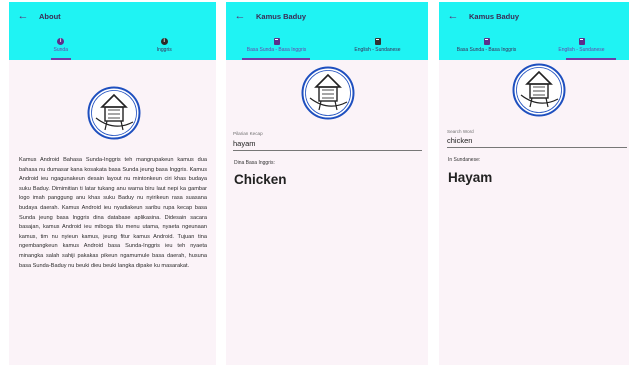 The width and height of the screenshot is (630, 367). What do you see at coordinates (260, 179) in the screenshot?
I see `result-value: Chicken` at bounding box center [260, 179].